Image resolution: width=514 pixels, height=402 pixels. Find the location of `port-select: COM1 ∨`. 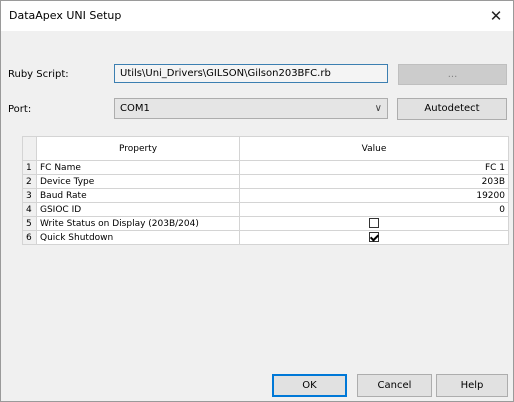

port-select: COM1 ∨ is located at coordinates (251, 108).